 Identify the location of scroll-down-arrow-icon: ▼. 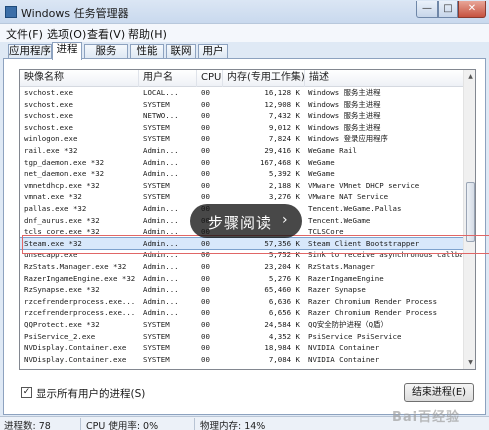
(470, 362).